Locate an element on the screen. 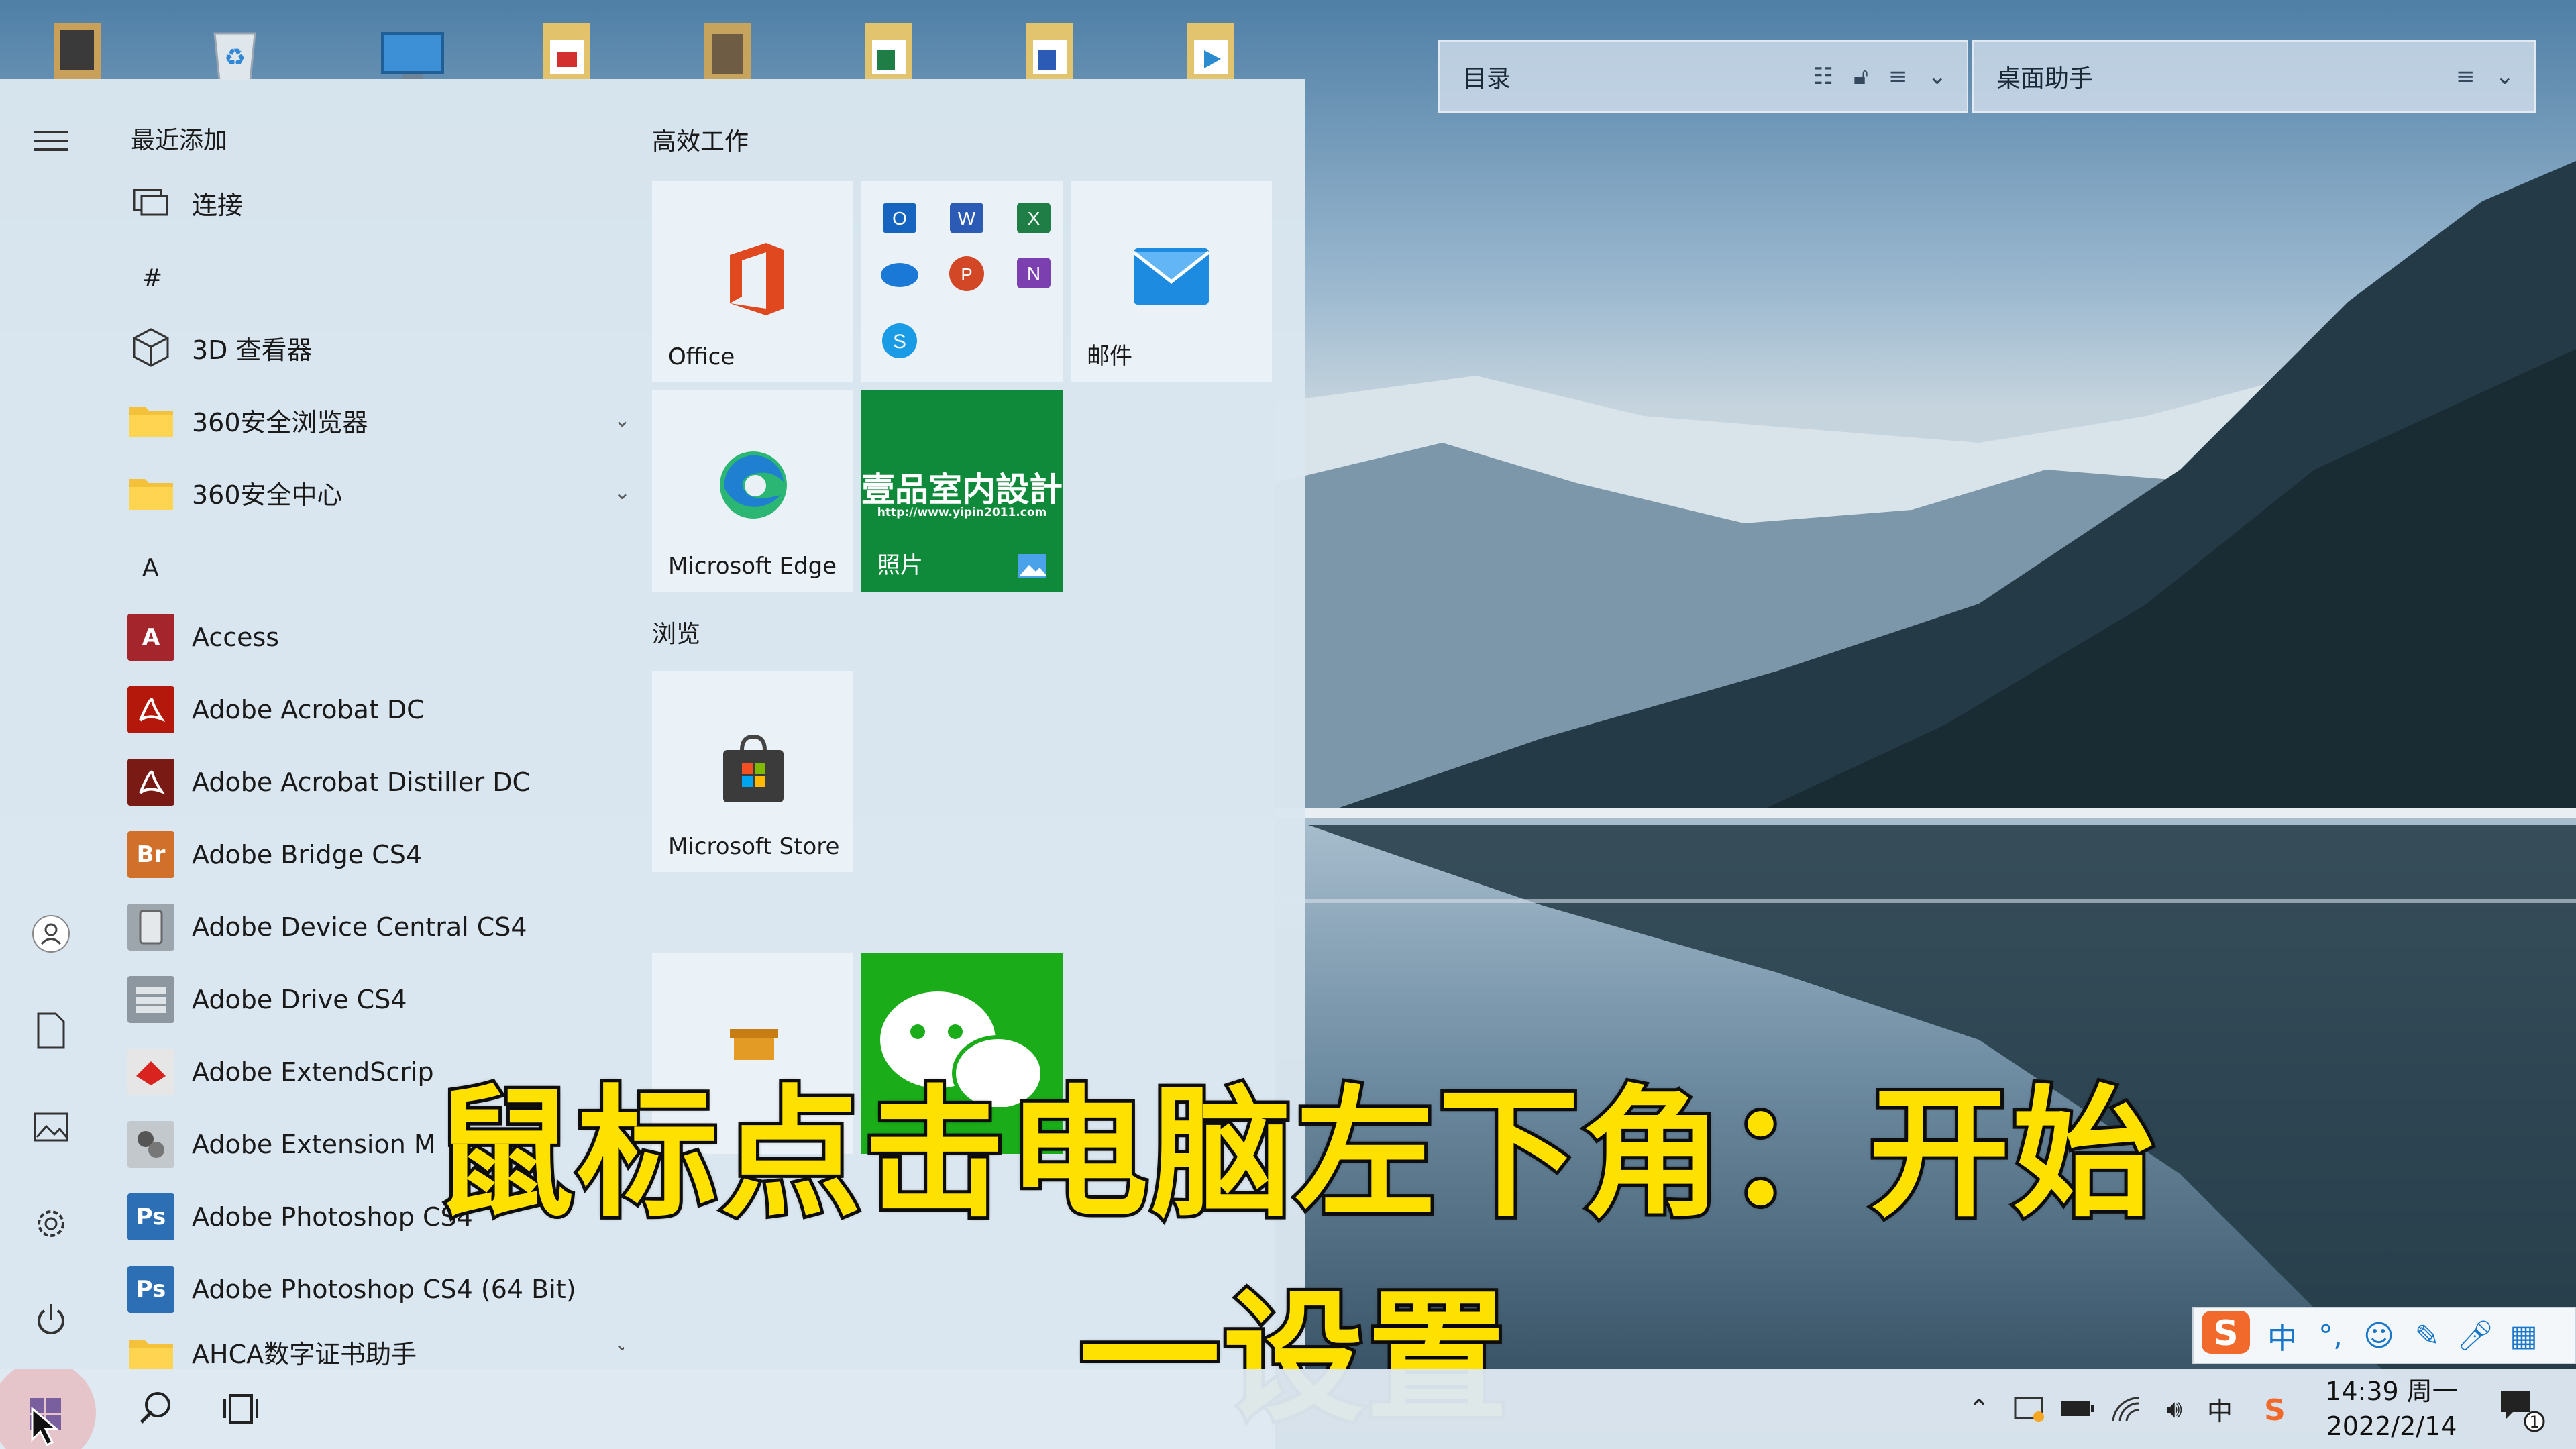 Image resolution: width=2576 pixels, height=1449 pixels. pen-icon: ✎ is located at coordinates (2427, 1336).